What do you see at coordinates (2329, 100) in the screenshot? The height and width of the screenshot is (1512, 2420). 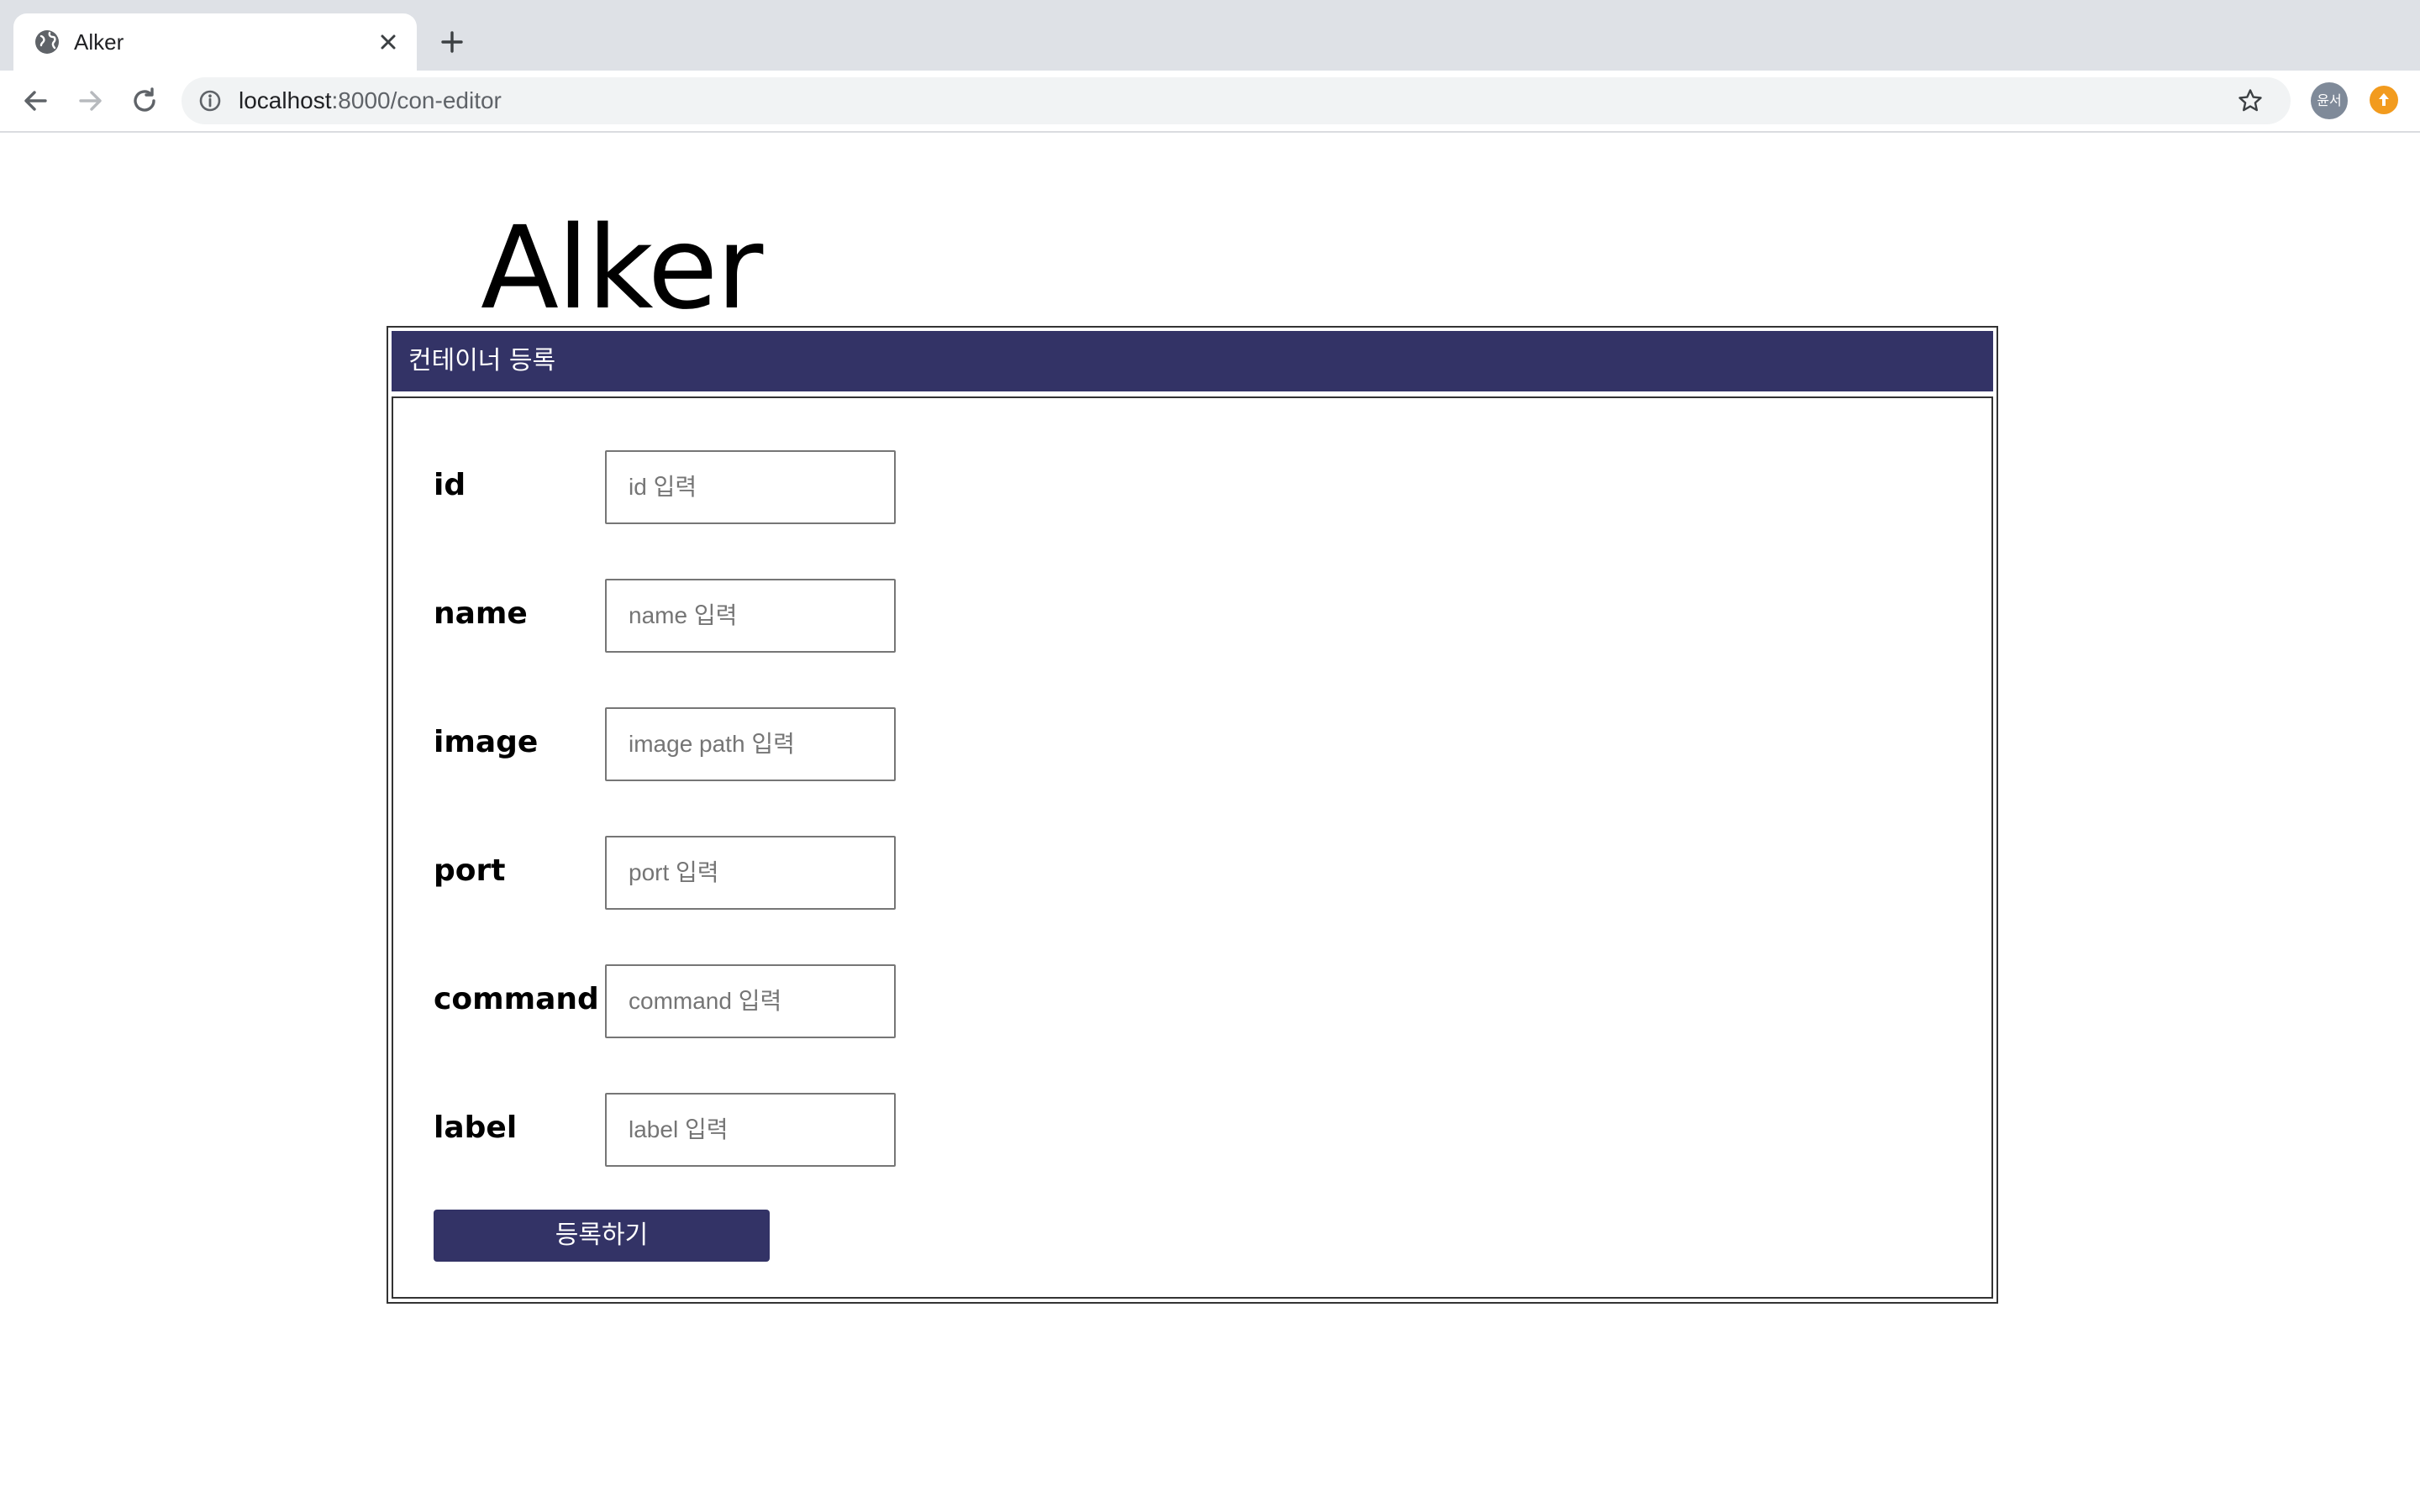 I see `profile-avatar: 윤서` at bounding box center [2329, 100].